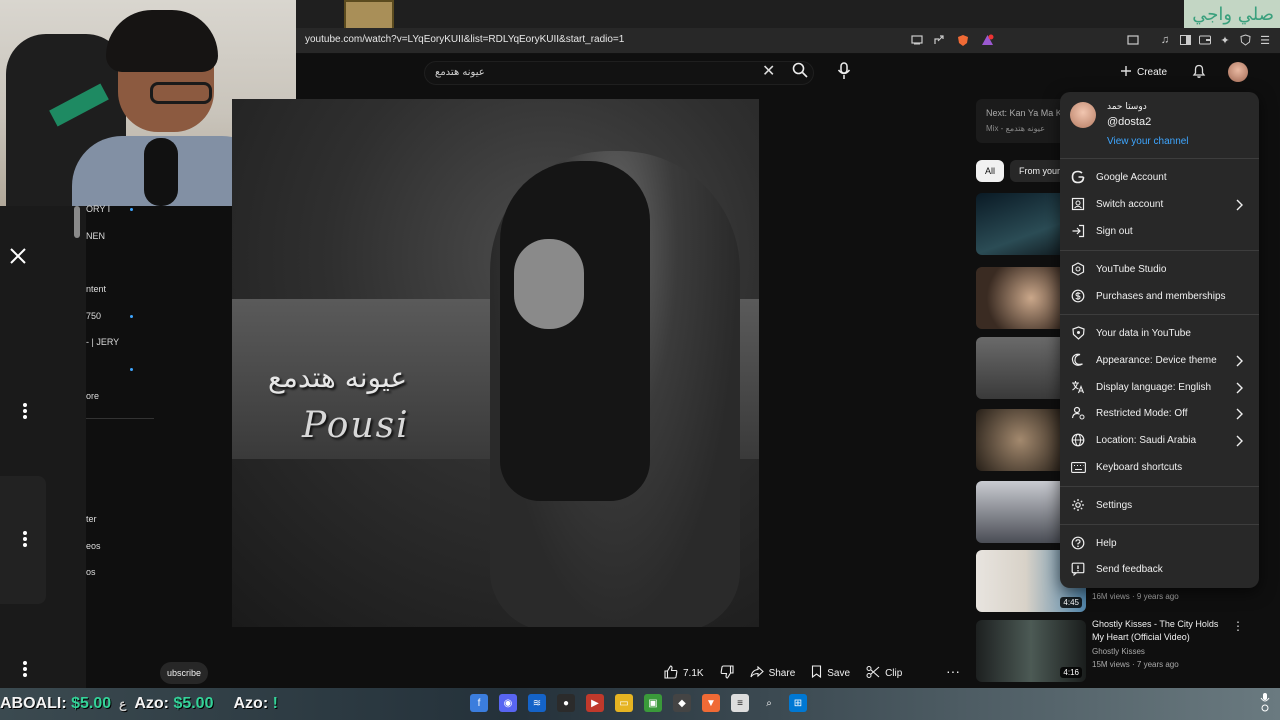 Image resolution: width=1280 pixels, height=720 pixels. What do you see at coordinates (788, 17) in the screenshot?
I see `tab-strip` at bounding box center [788, 17].